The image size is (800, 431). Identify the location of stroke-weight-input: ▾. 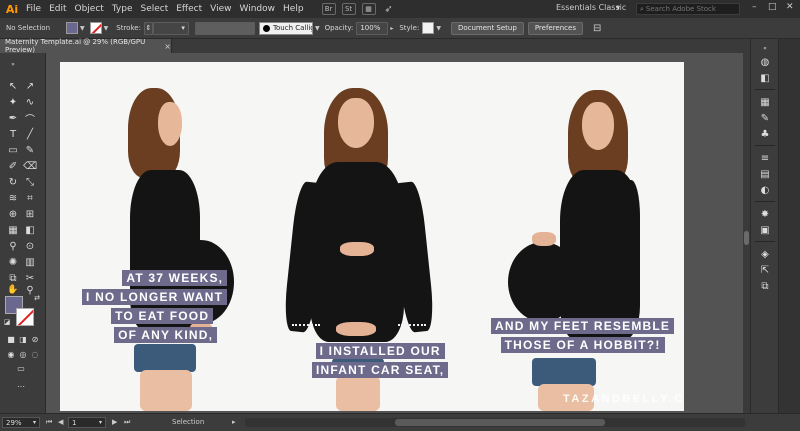
(170, 28).